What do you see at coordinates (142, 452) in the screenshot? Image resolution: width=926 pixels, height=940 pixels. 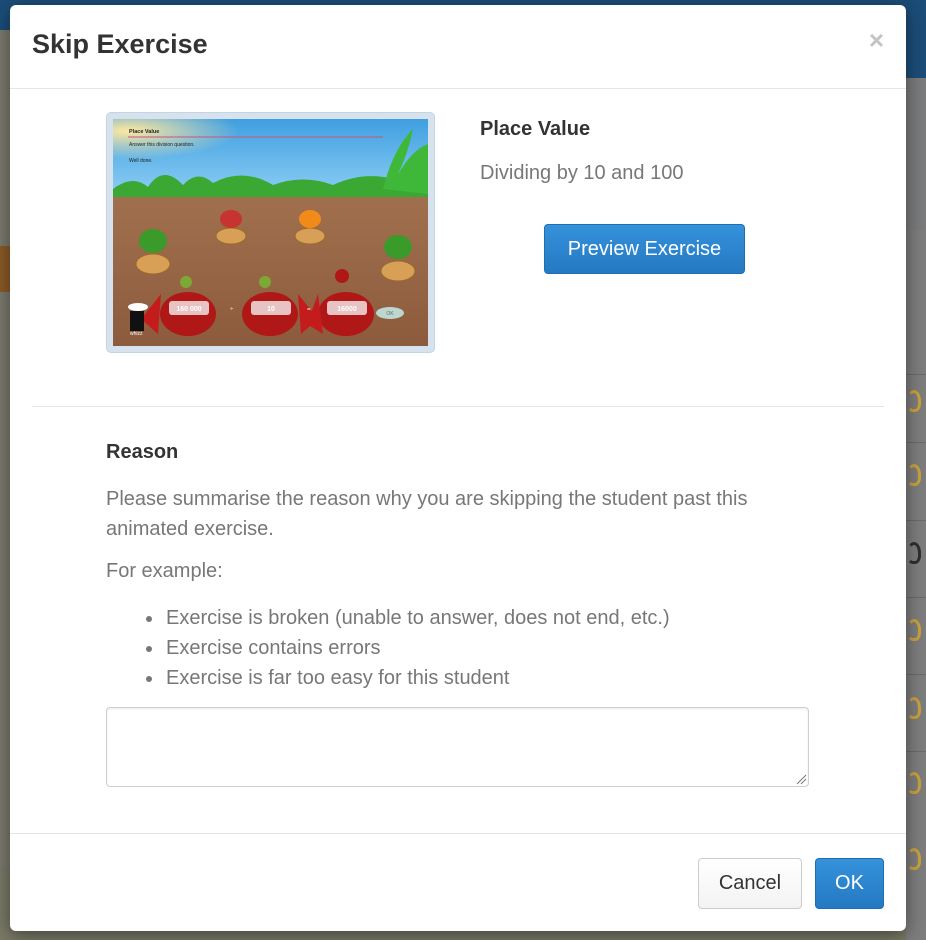 I see `reason-heading: Reason` at bounding box center [142, 452].